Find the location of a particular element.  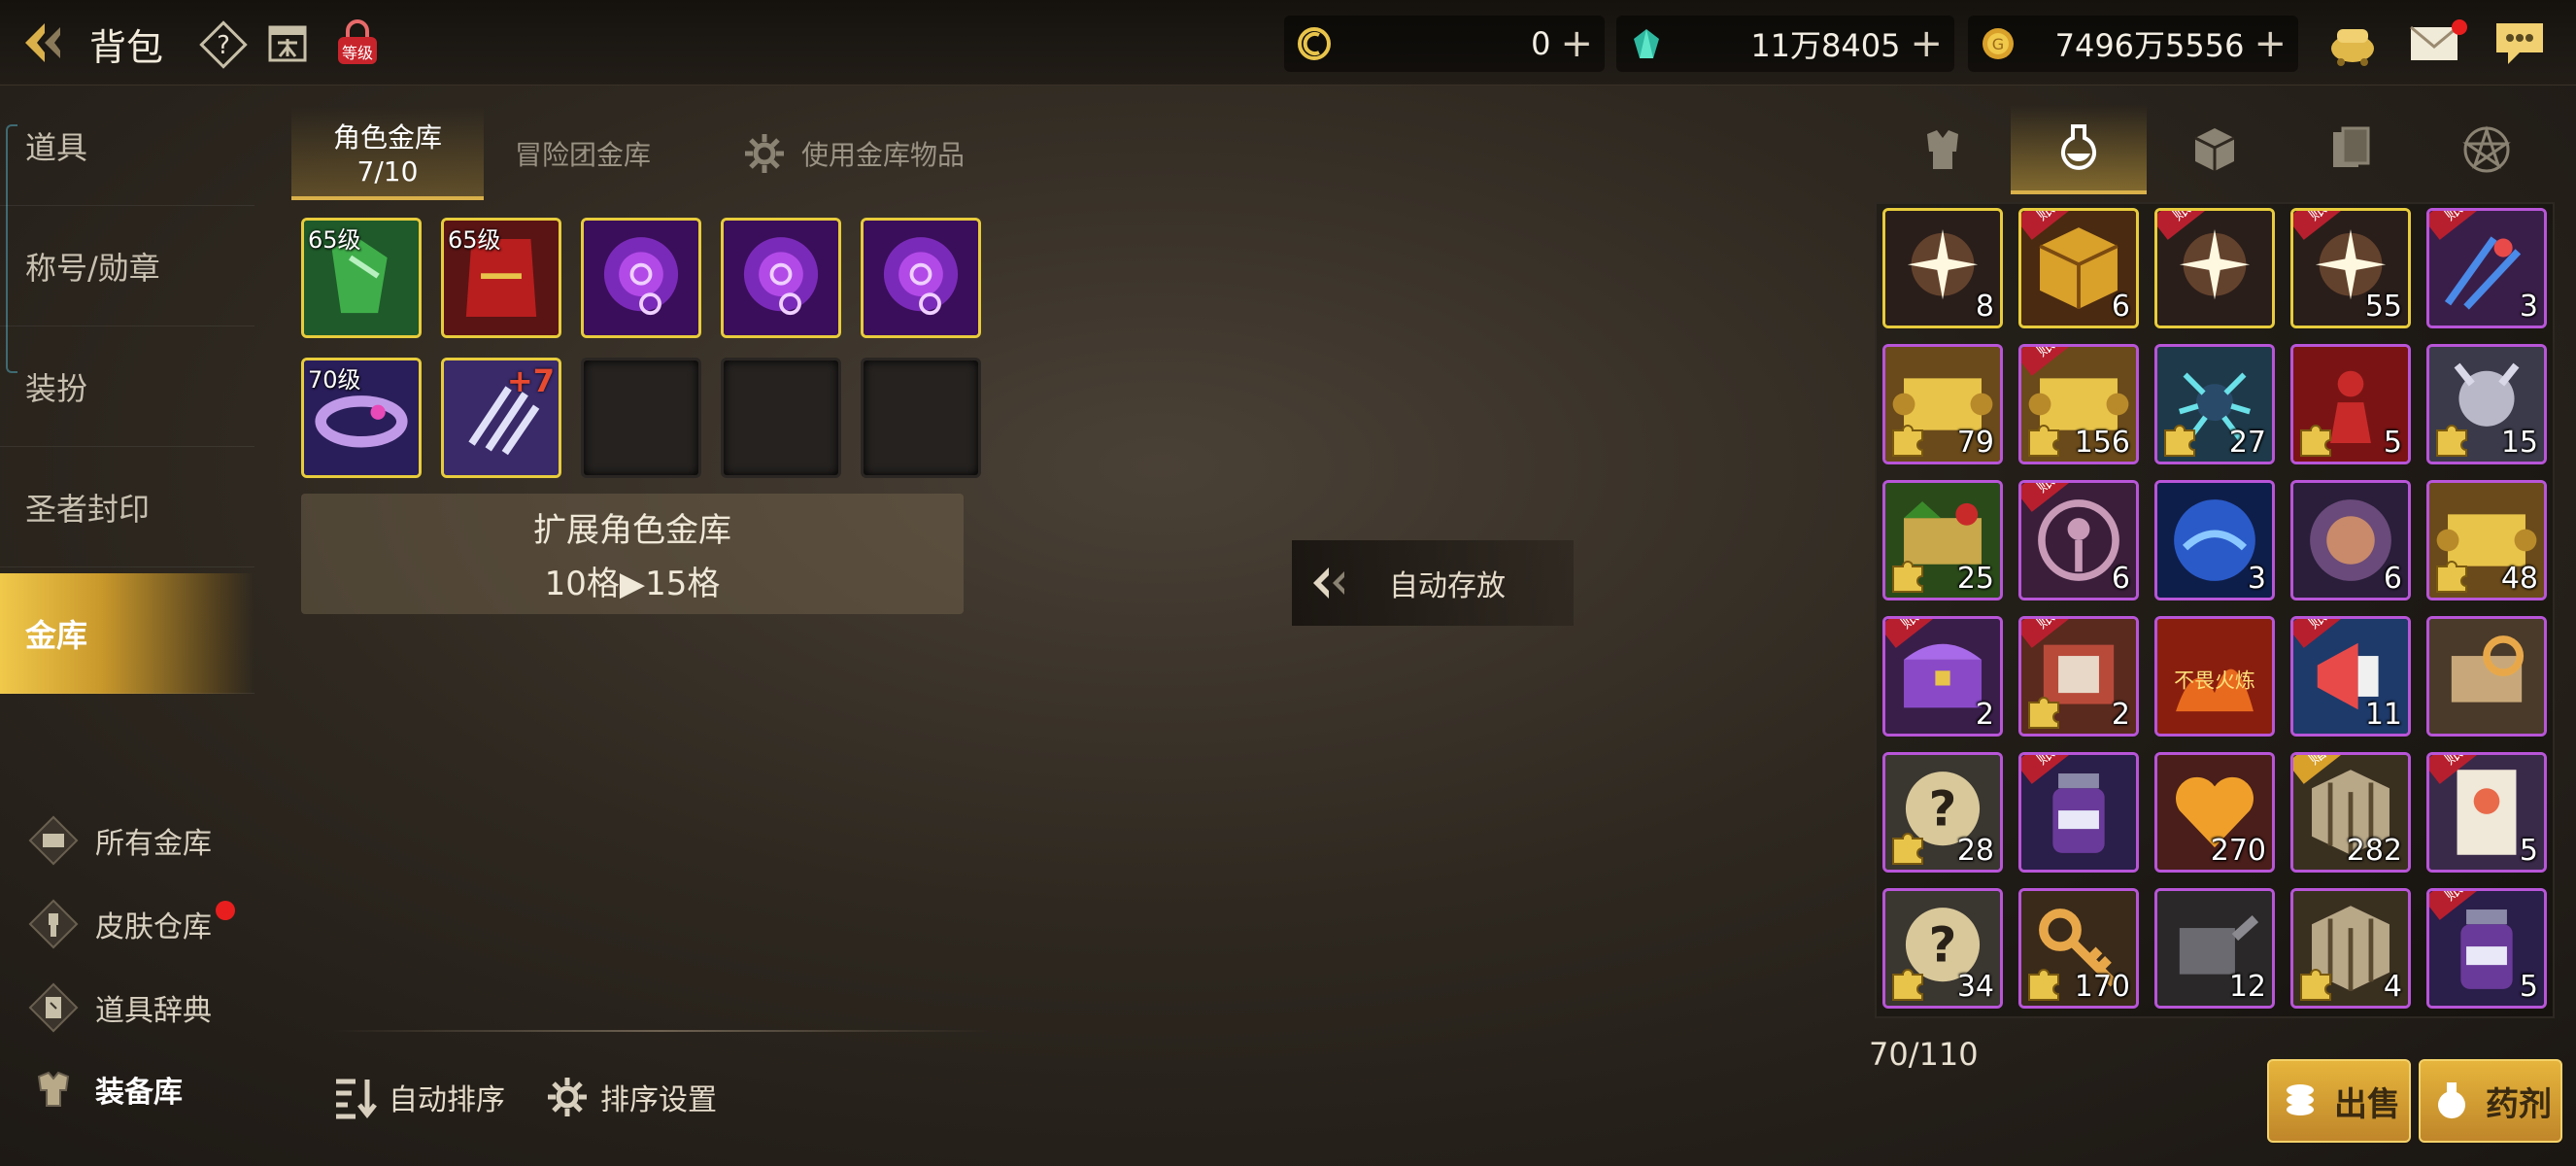

back-arrow-icon is located at coordinates (43, 42).